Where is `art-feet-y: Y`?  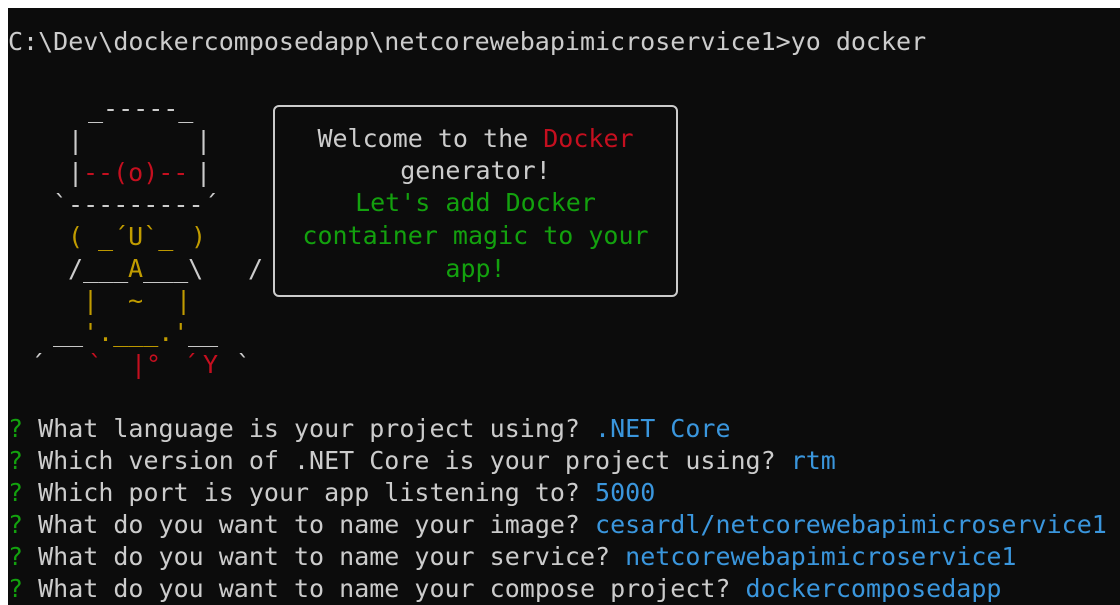 art-feet-y: Y is located at coordinates (211, 364).